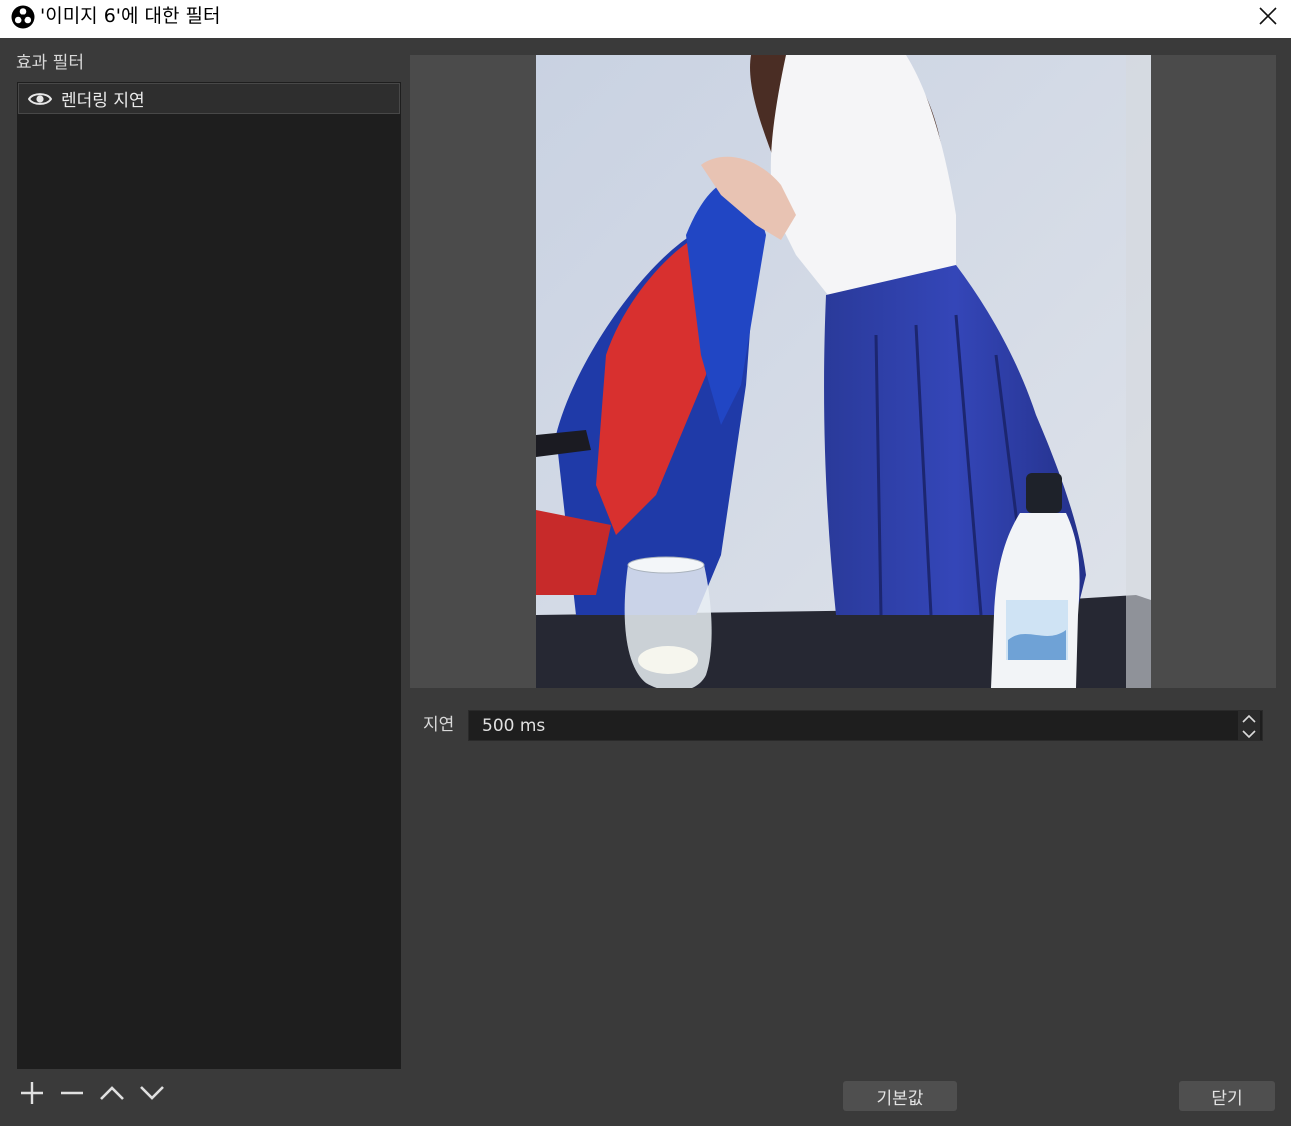  I want to click on remove-icon, so click(72, 1093).